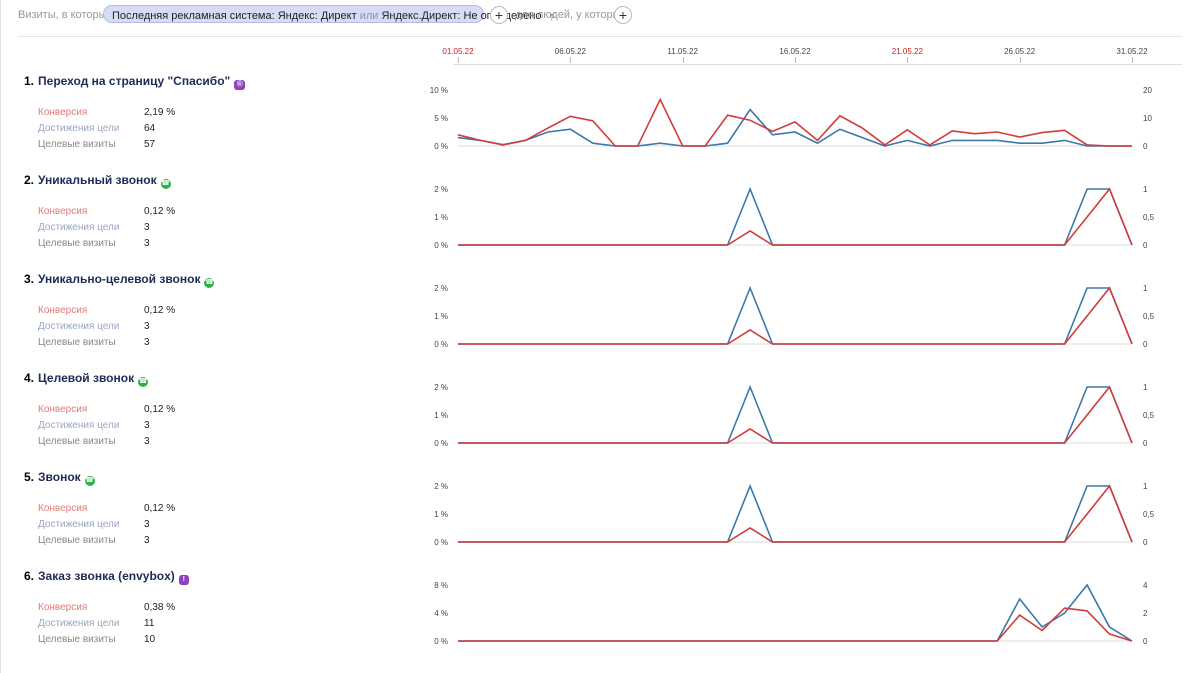  What do you see at coordinates (96, 639) in the screenshot?
I see `goal-stat-visits: Целевые визиты 10` at bounding box center [96, 639].